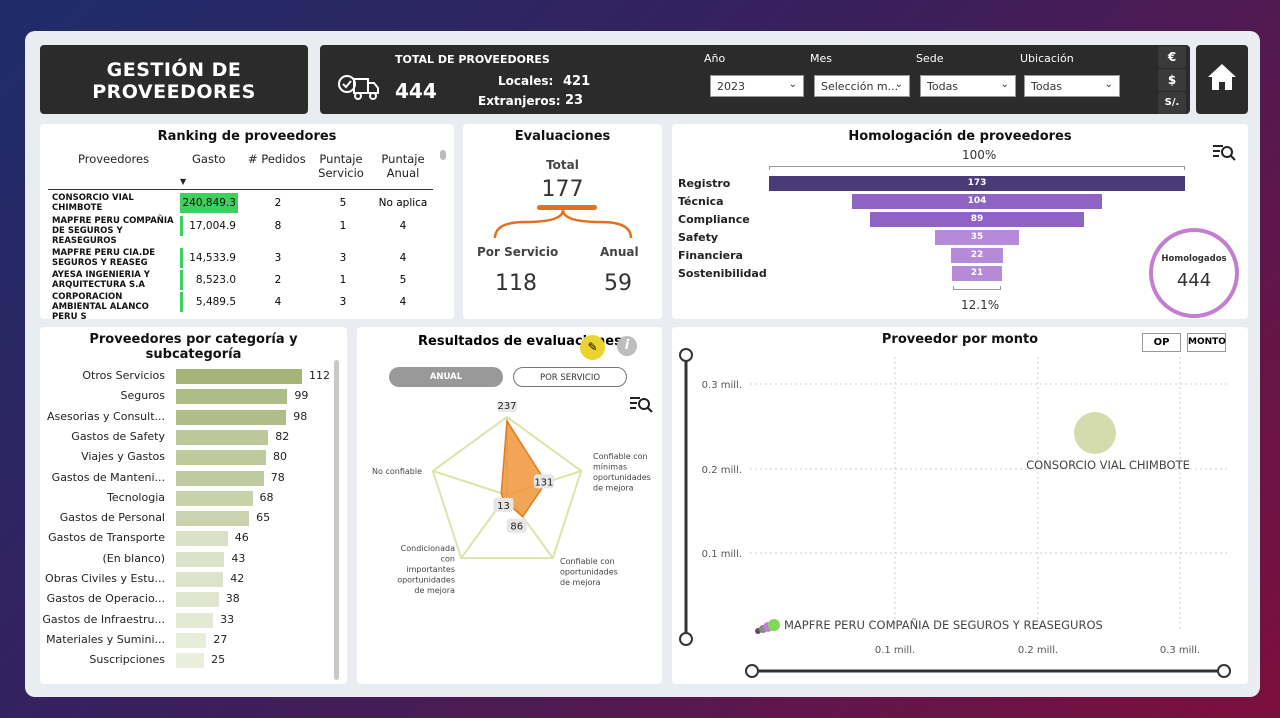 The width and height of the screenshot is (1280, 718). Describe the element at coordinates (627, 346) in the screenshot. I see `info-icon: i` at that location.